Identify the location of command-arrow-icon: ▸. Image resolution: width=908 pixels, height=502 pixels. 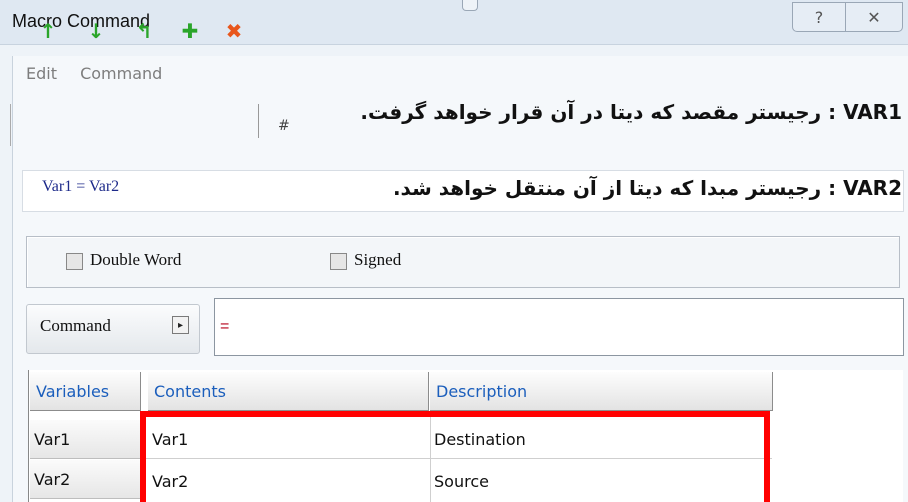
(180, 325).